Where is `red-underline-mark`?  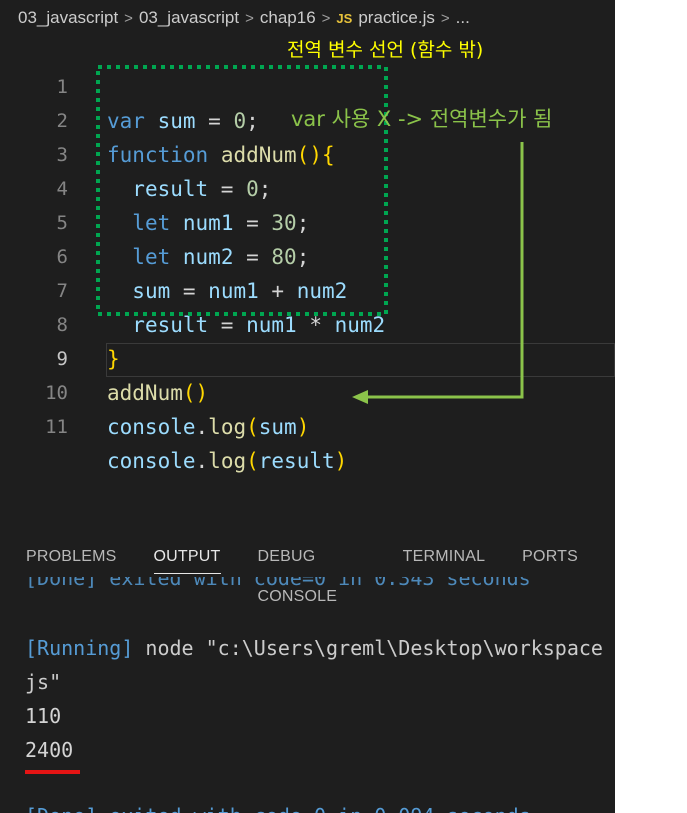
red-underline-mark is located at coordinates (52, 772).